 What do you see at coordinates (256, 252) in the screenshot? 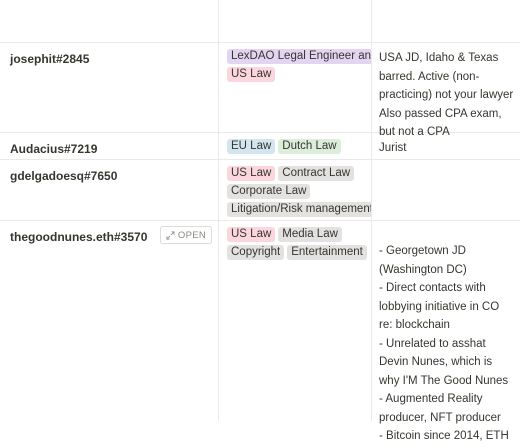
I see `tag-copyright: Copyright` at bounding box center [256, 252].